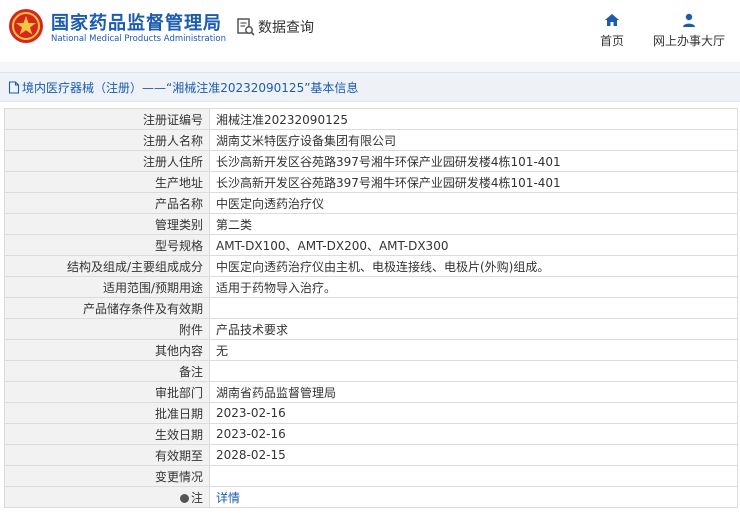  What do you see at coordinates (107, 413) in the screenshot?
I see `field-label: 批准日期` at bounding box center [107, 413].